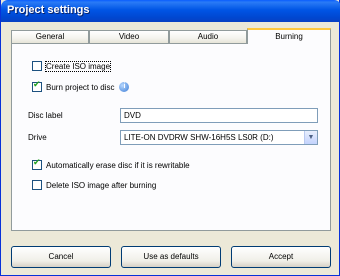  What do you see at coordinates (101, 185) in the screenshot?
I see `delete-iso-label: Delete ISO image after burning` at bounding box center [101, 185].